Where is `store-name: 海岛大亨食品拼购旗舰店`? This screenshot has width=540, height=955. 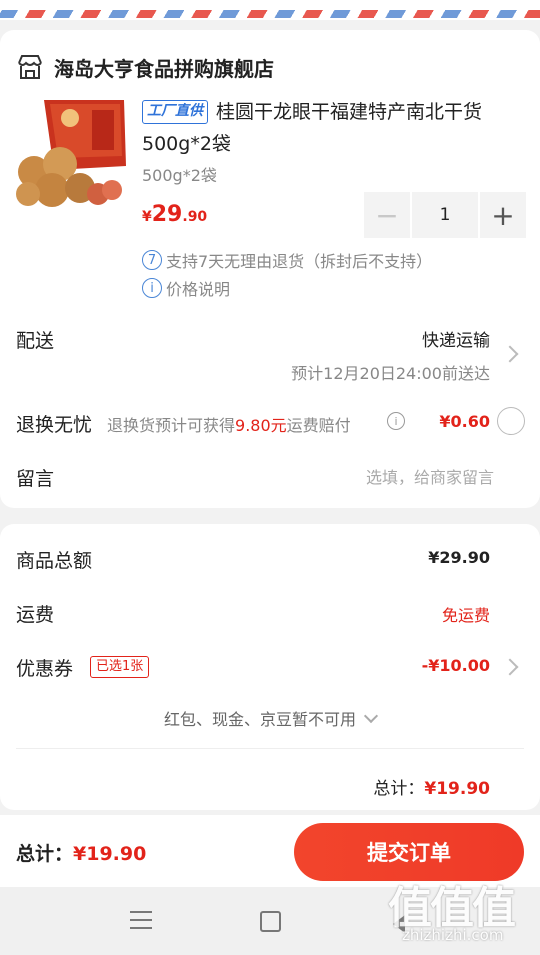 store-name: 海岛大亨食品拼购旗舰店 is located at coordinates (164, 68).